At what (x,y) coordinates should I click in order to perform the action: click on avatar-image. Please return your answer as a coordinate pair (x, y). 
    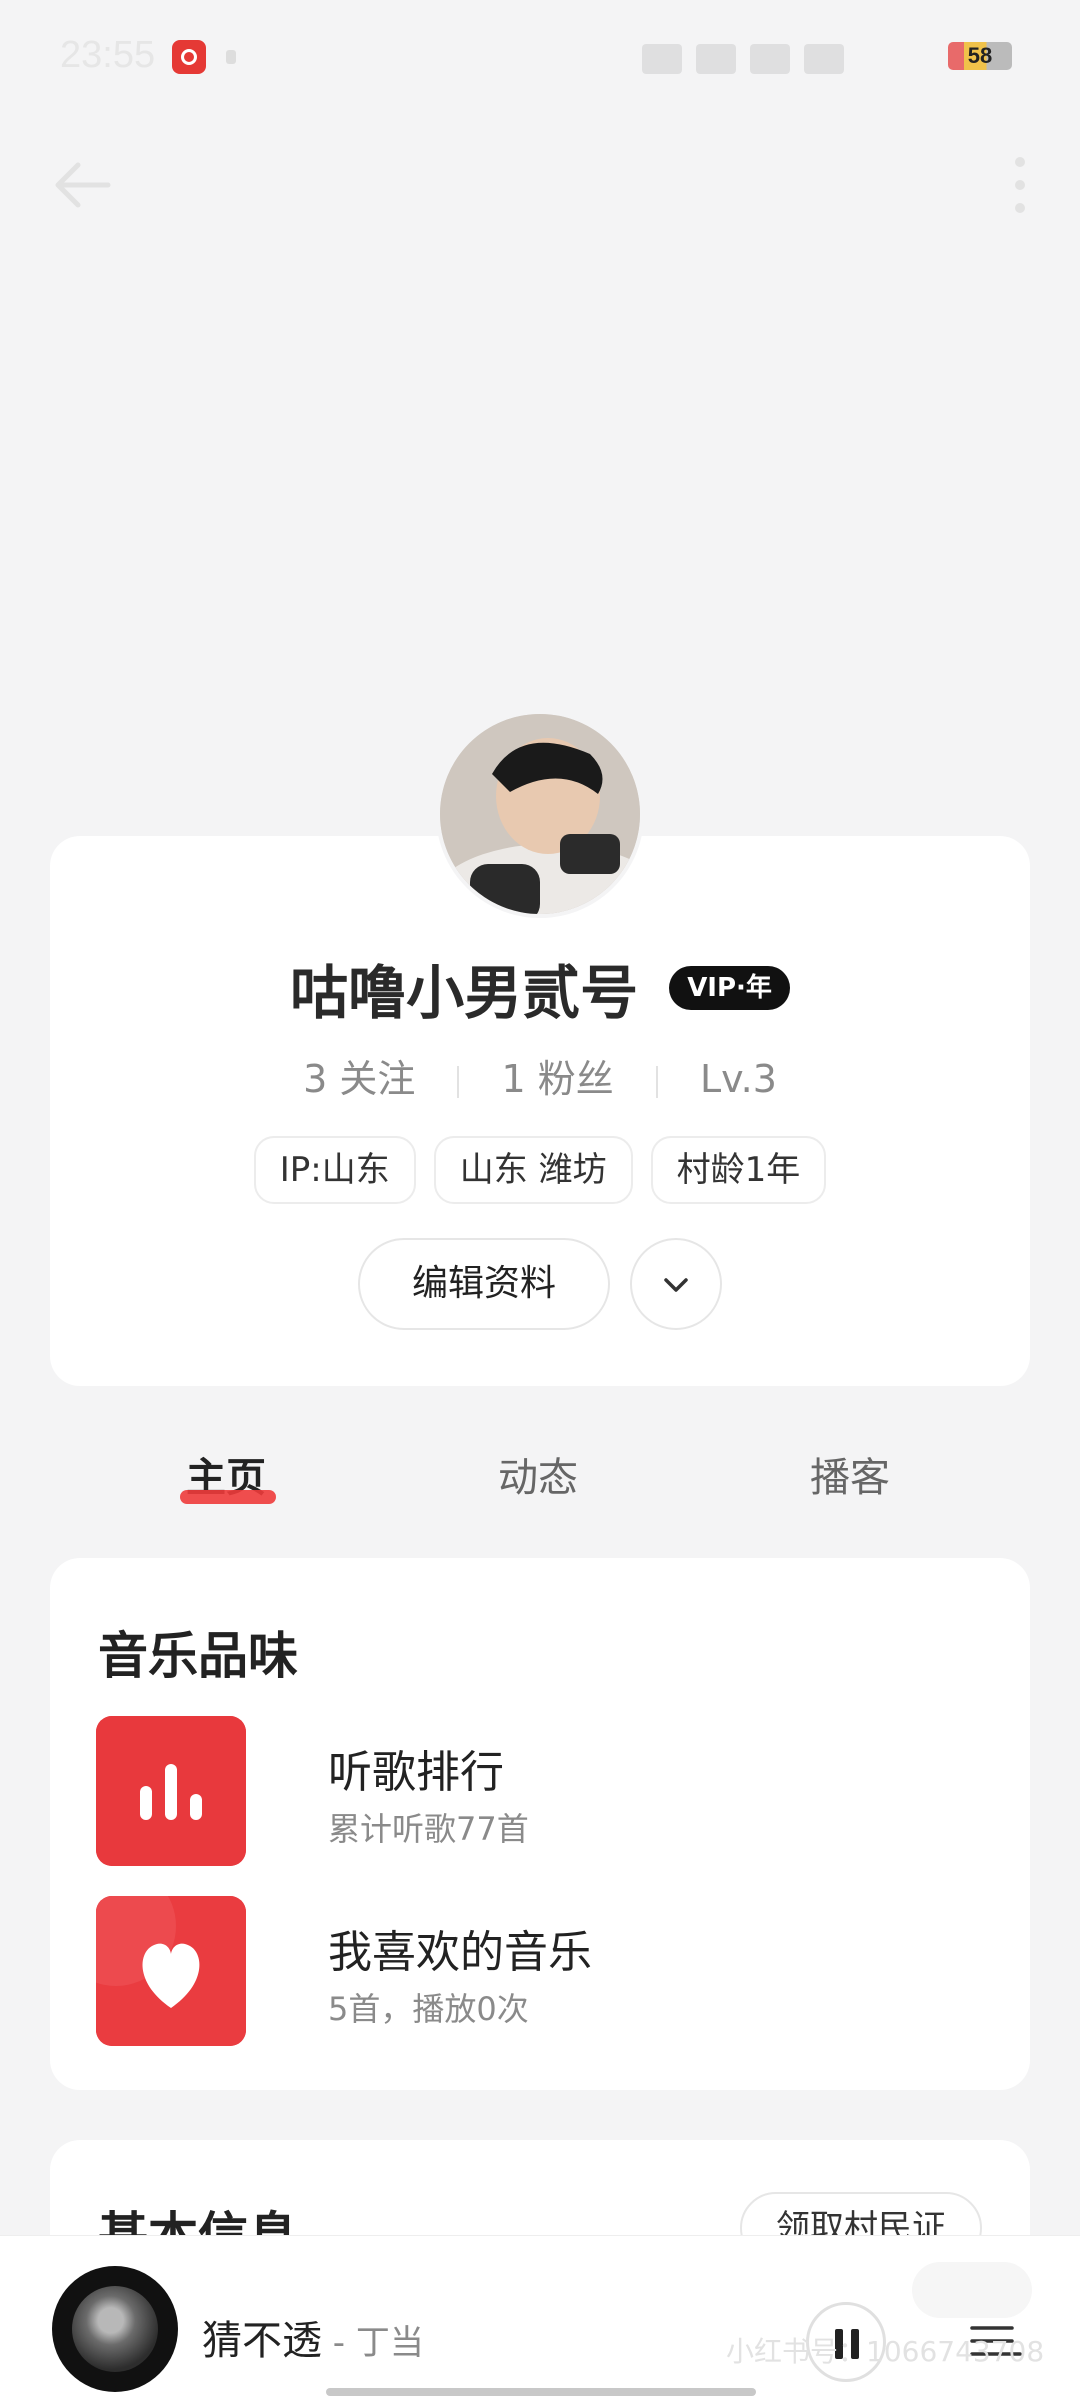
    Looking at the image, I should click on (540, 814).